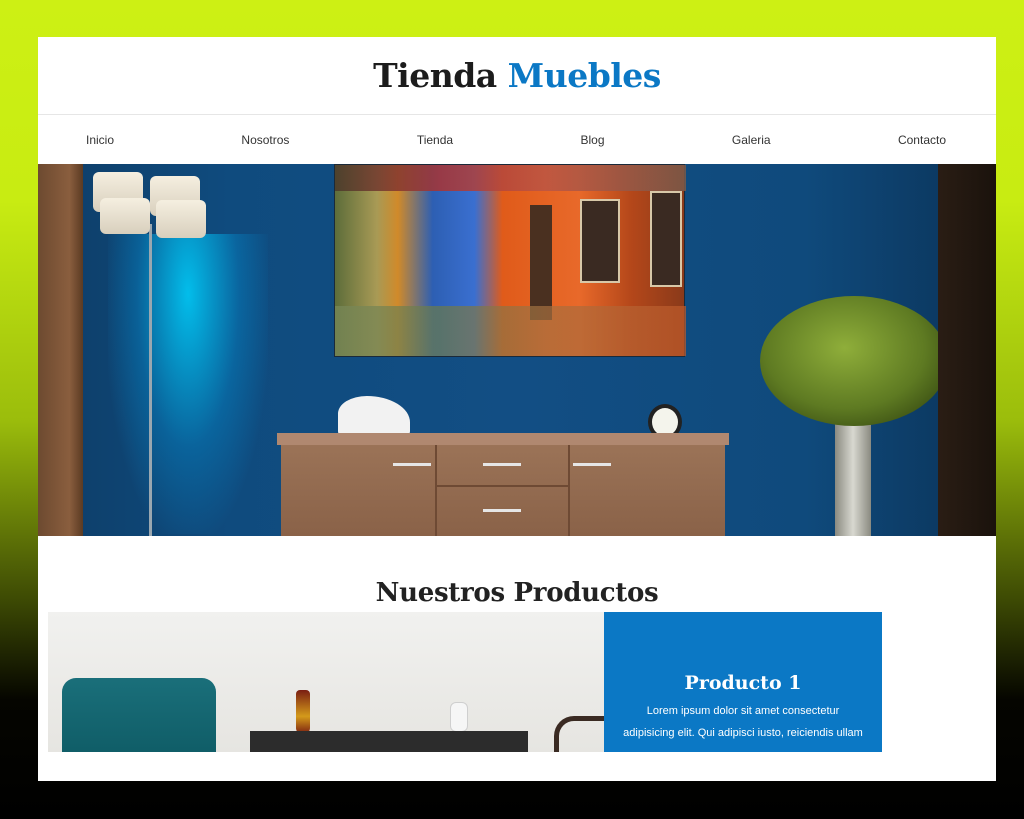 This screenshot has height=819, width=1024. Describe the element at coordinates (592, 140) in the screenshot. I see `nav-item-blog: Blog` at that location.